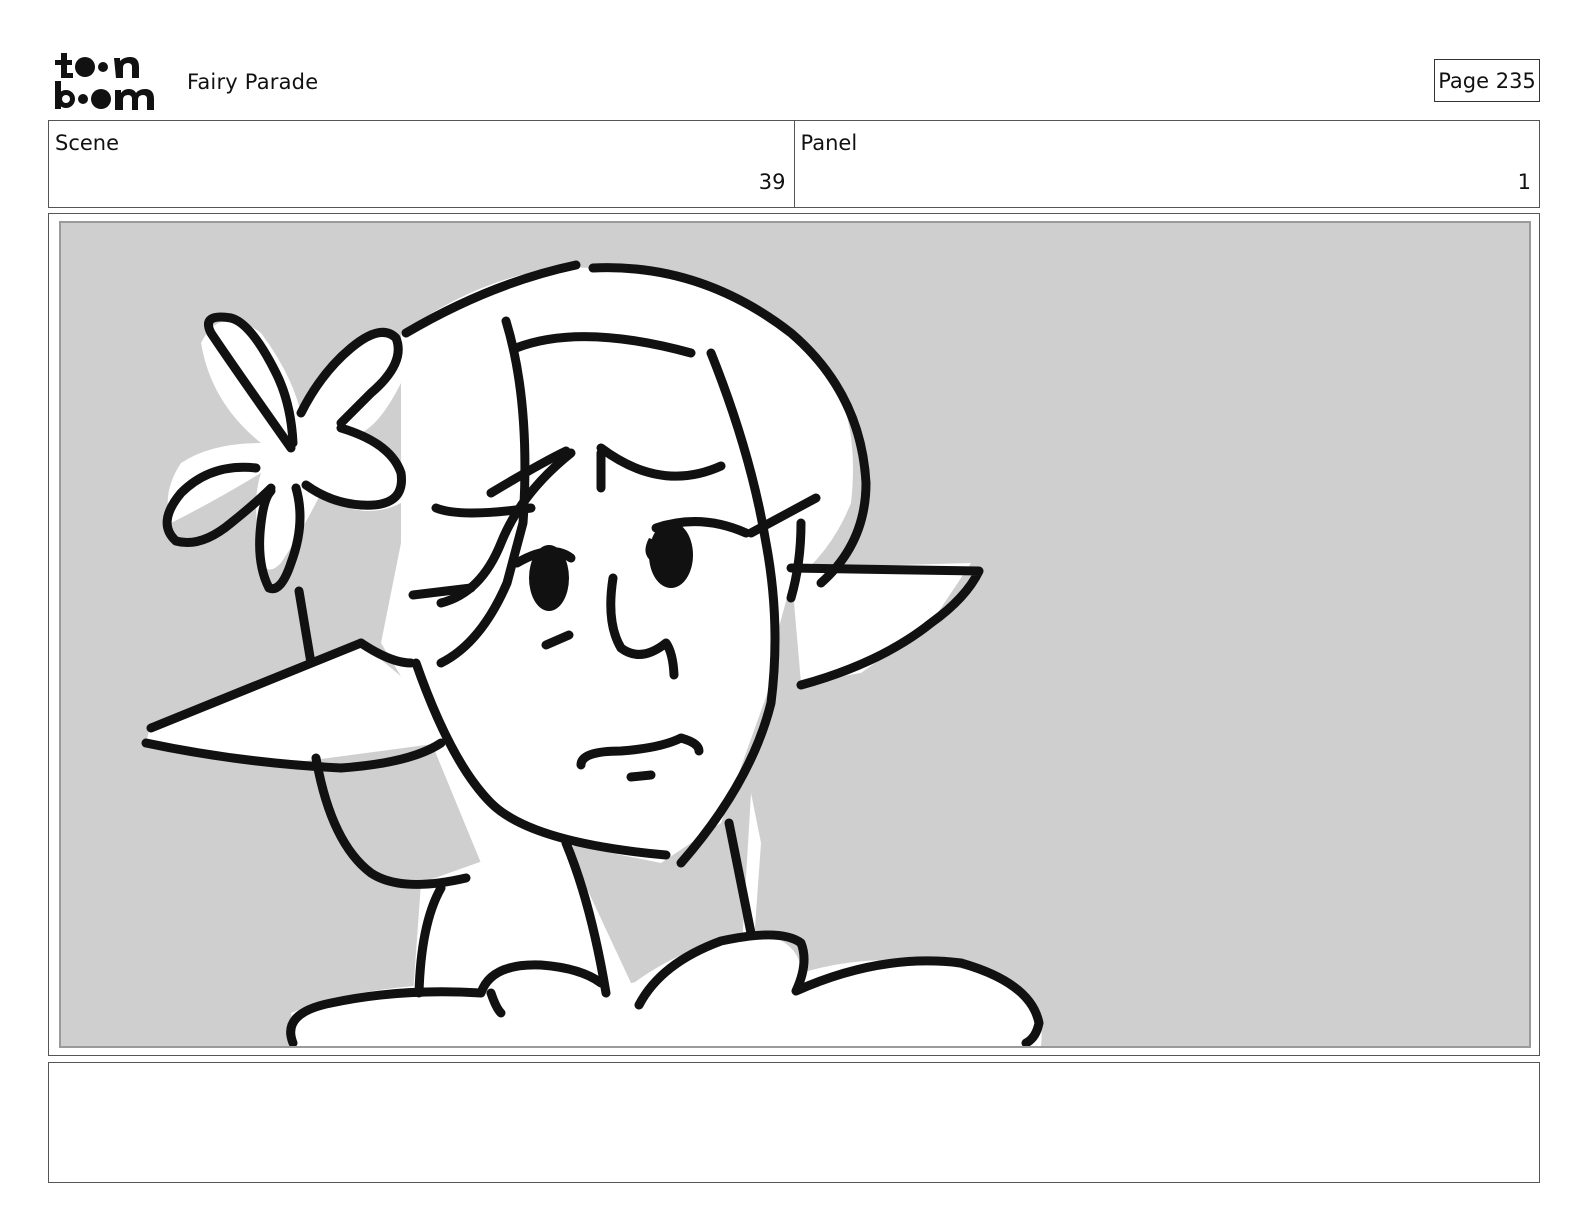 The height and width of the screenshot is (1224, 1584). Describe the element at coordinates (108, 81) in the screenshot. I see `toonboom-logo` at that location.